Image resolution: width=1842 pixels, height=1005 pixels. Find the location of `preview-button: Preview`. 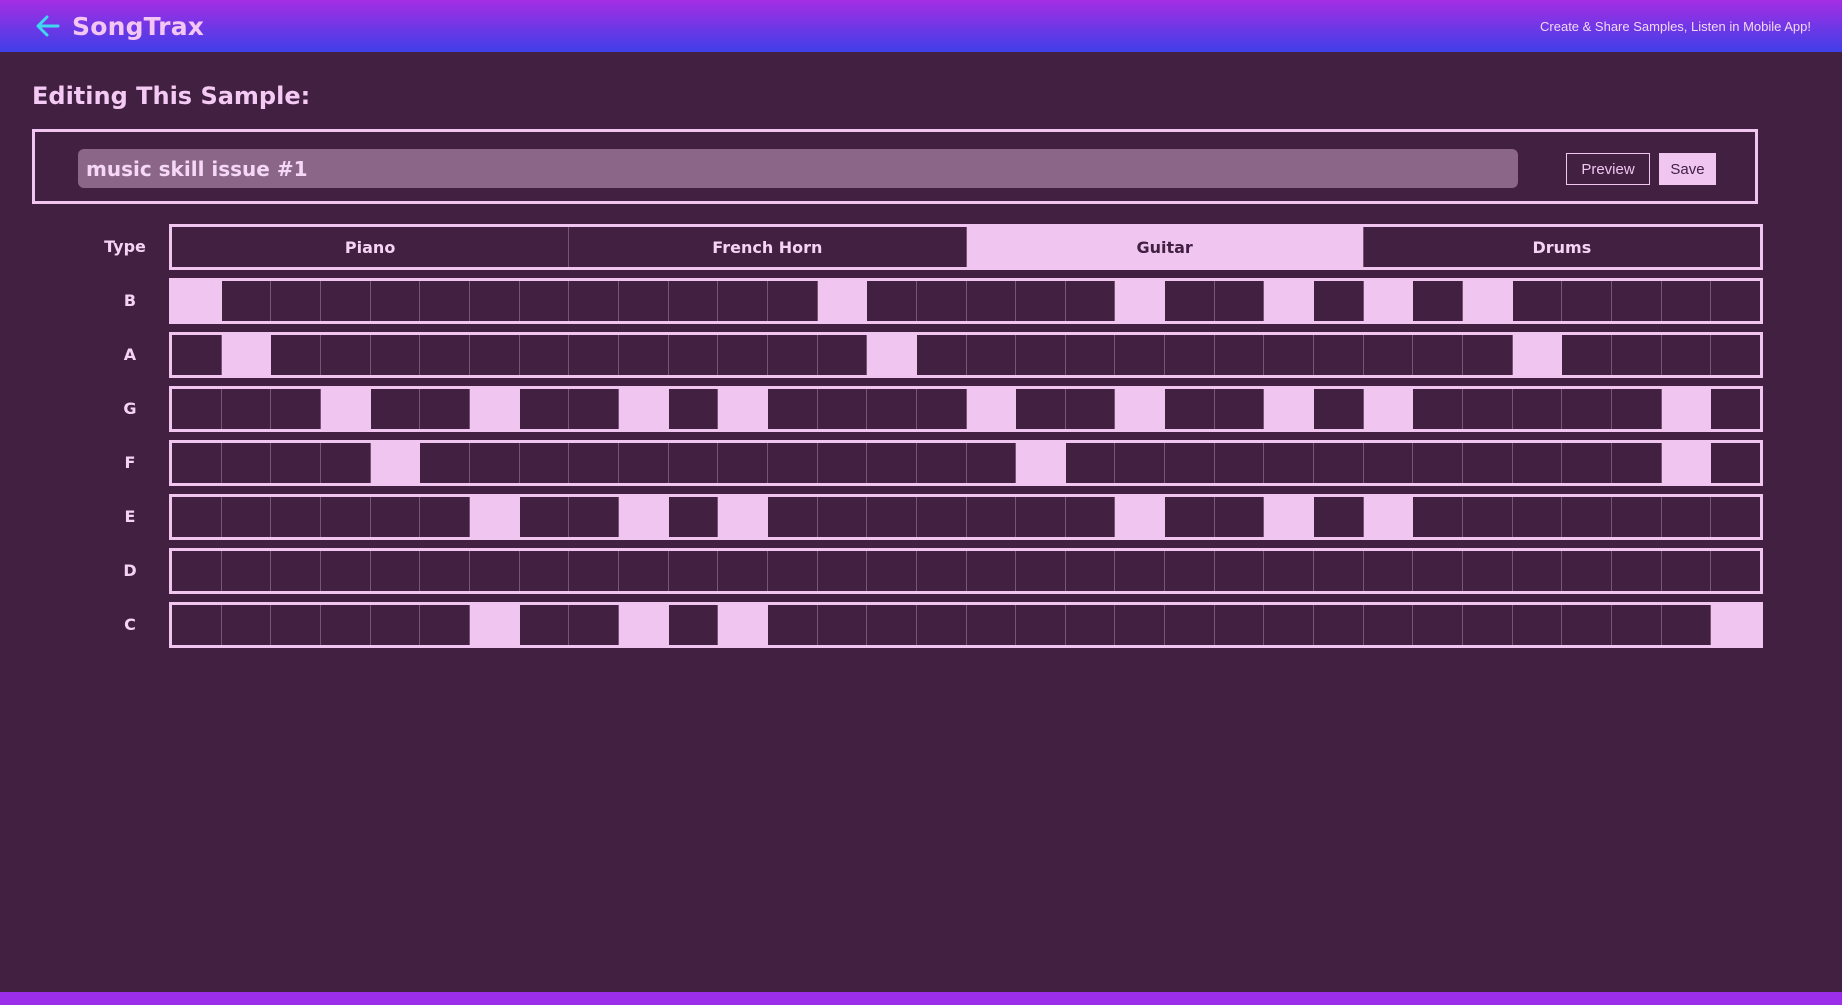

preview-button: Preview is located at coordinates (1608, 169).